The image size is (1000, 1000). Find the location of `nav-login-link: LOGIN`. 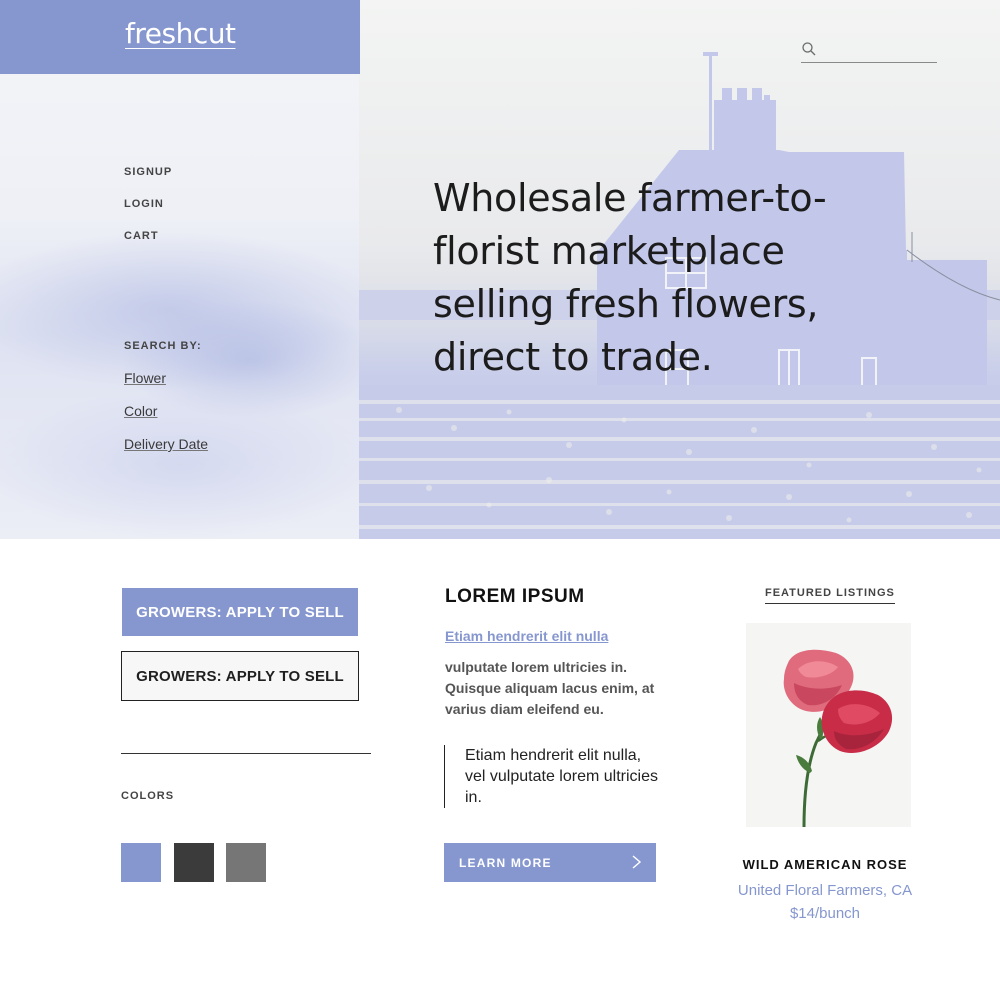

nav-login-link: LOGIN is located at coordinates (148, 214).